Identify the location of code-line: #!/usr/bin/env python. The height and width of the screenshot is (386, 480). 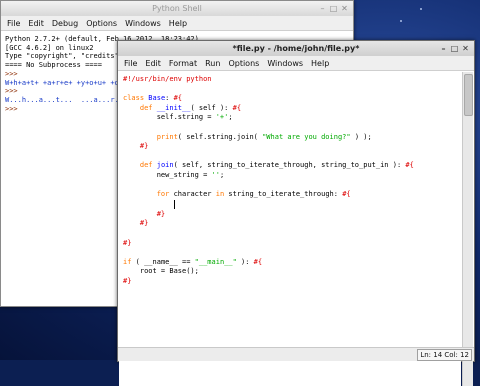
(268, 80).